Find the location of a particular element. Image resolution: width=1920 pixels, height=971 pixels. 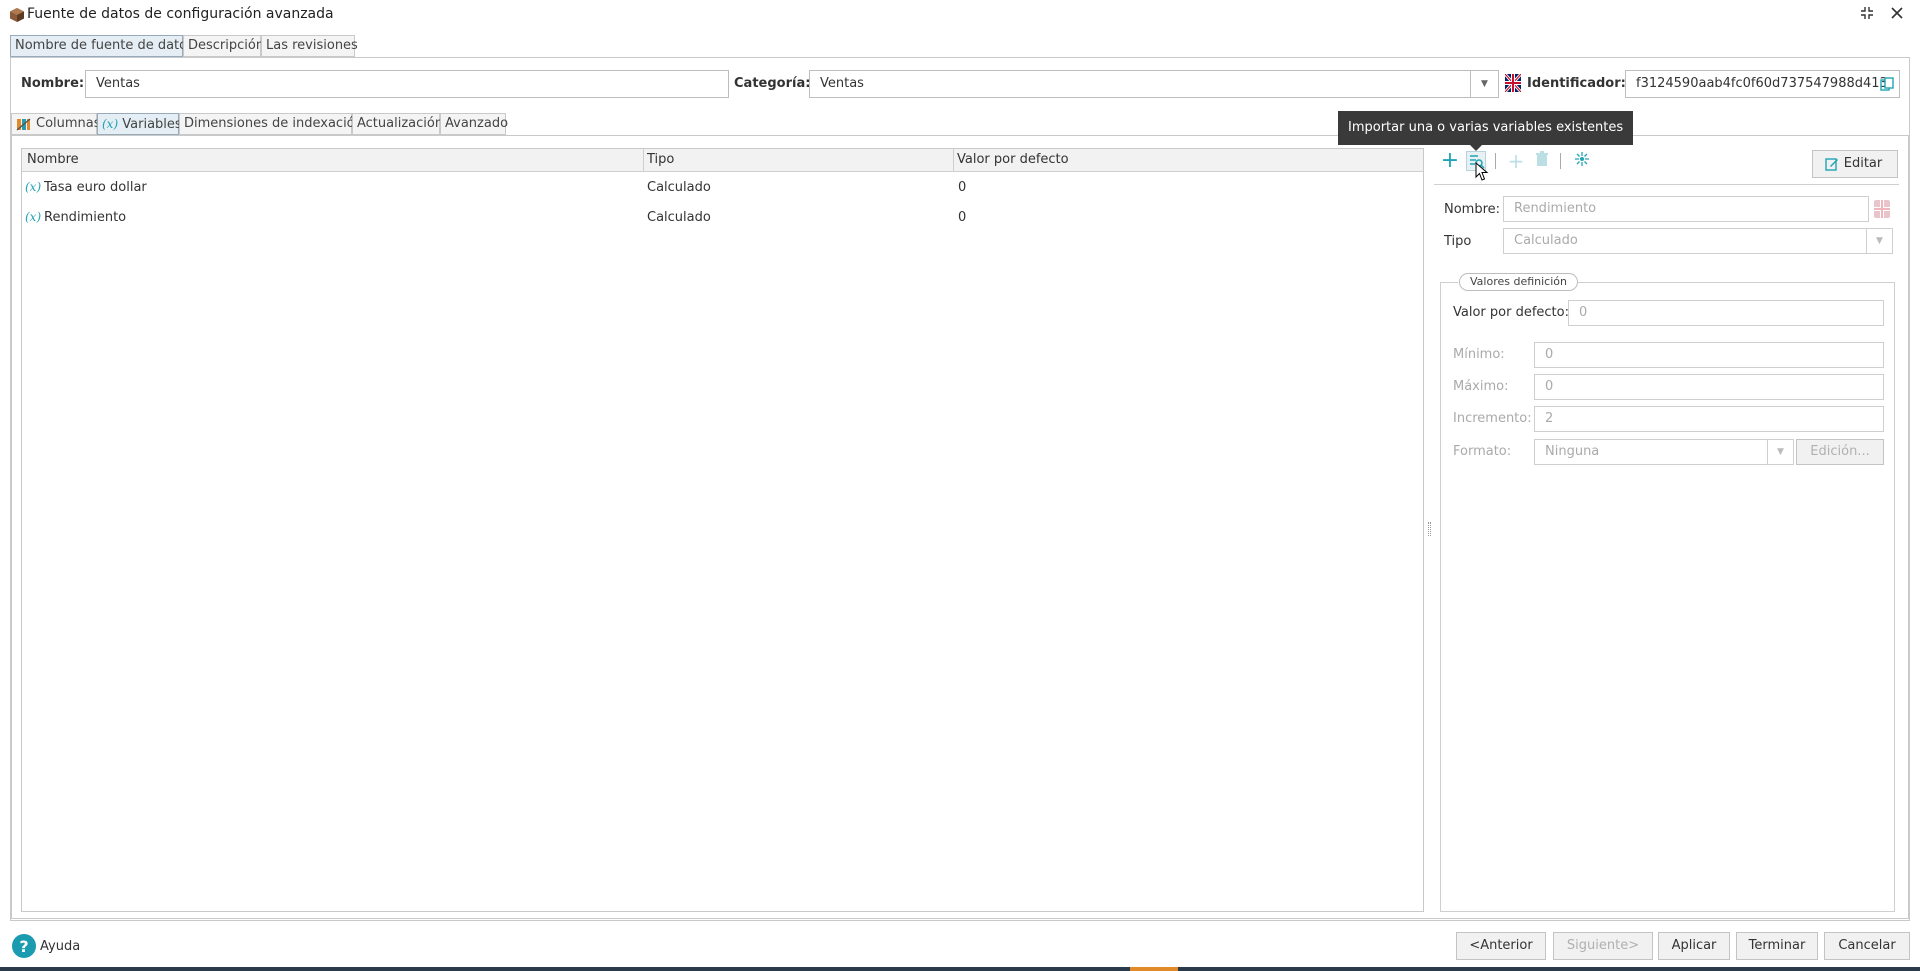

restore-icon is located at coordinates (1867, 15).